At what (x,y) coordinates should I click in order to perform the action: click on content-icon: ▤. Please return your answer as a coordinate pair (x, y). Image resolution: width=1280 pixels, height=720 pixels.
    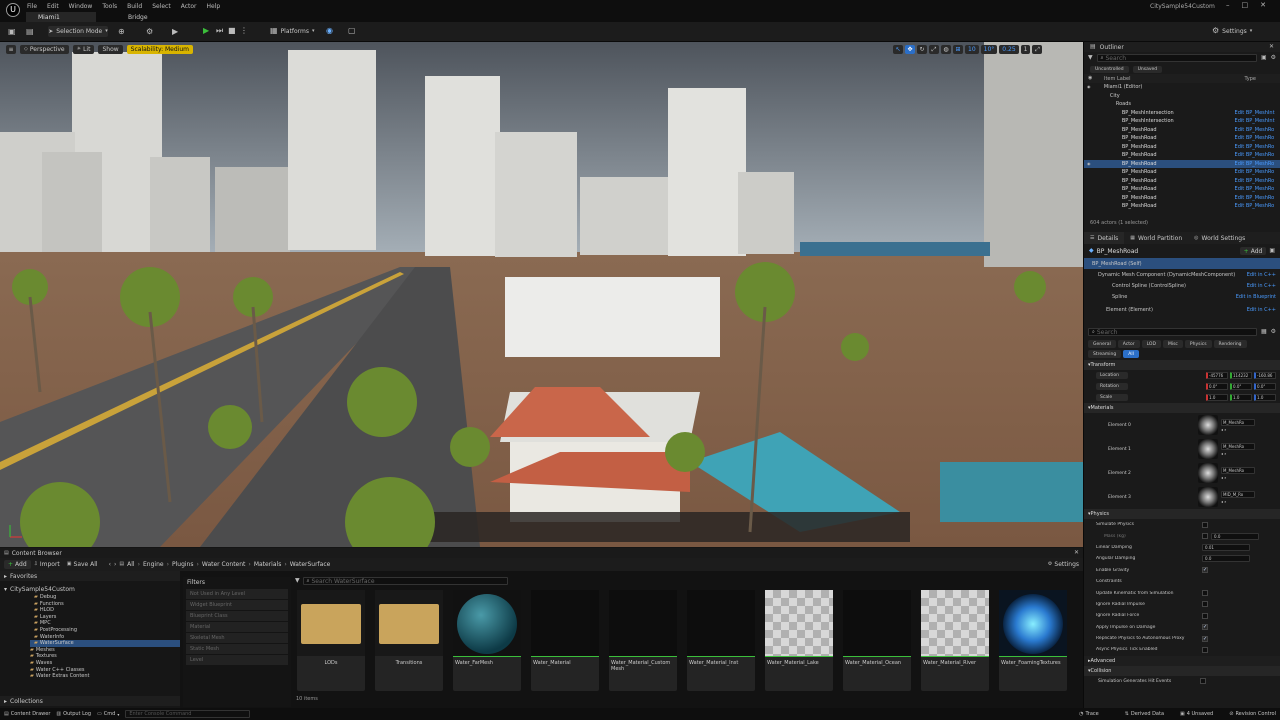
    Looking at the image, I should click on (30, 32).